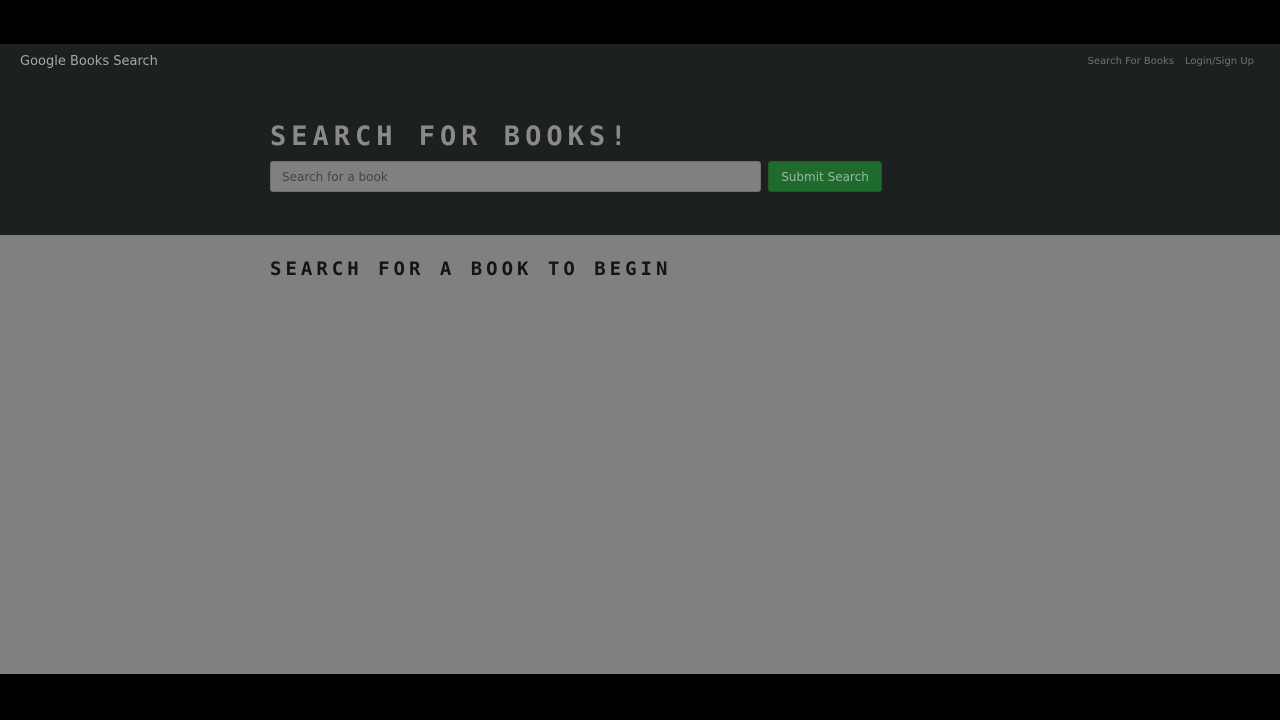 Image resolution: width=1280 pixels, height=720 pixels. Describe the element at coordinates (640, 697) in the screenshot. I see `letterbox-bottom` at that location.